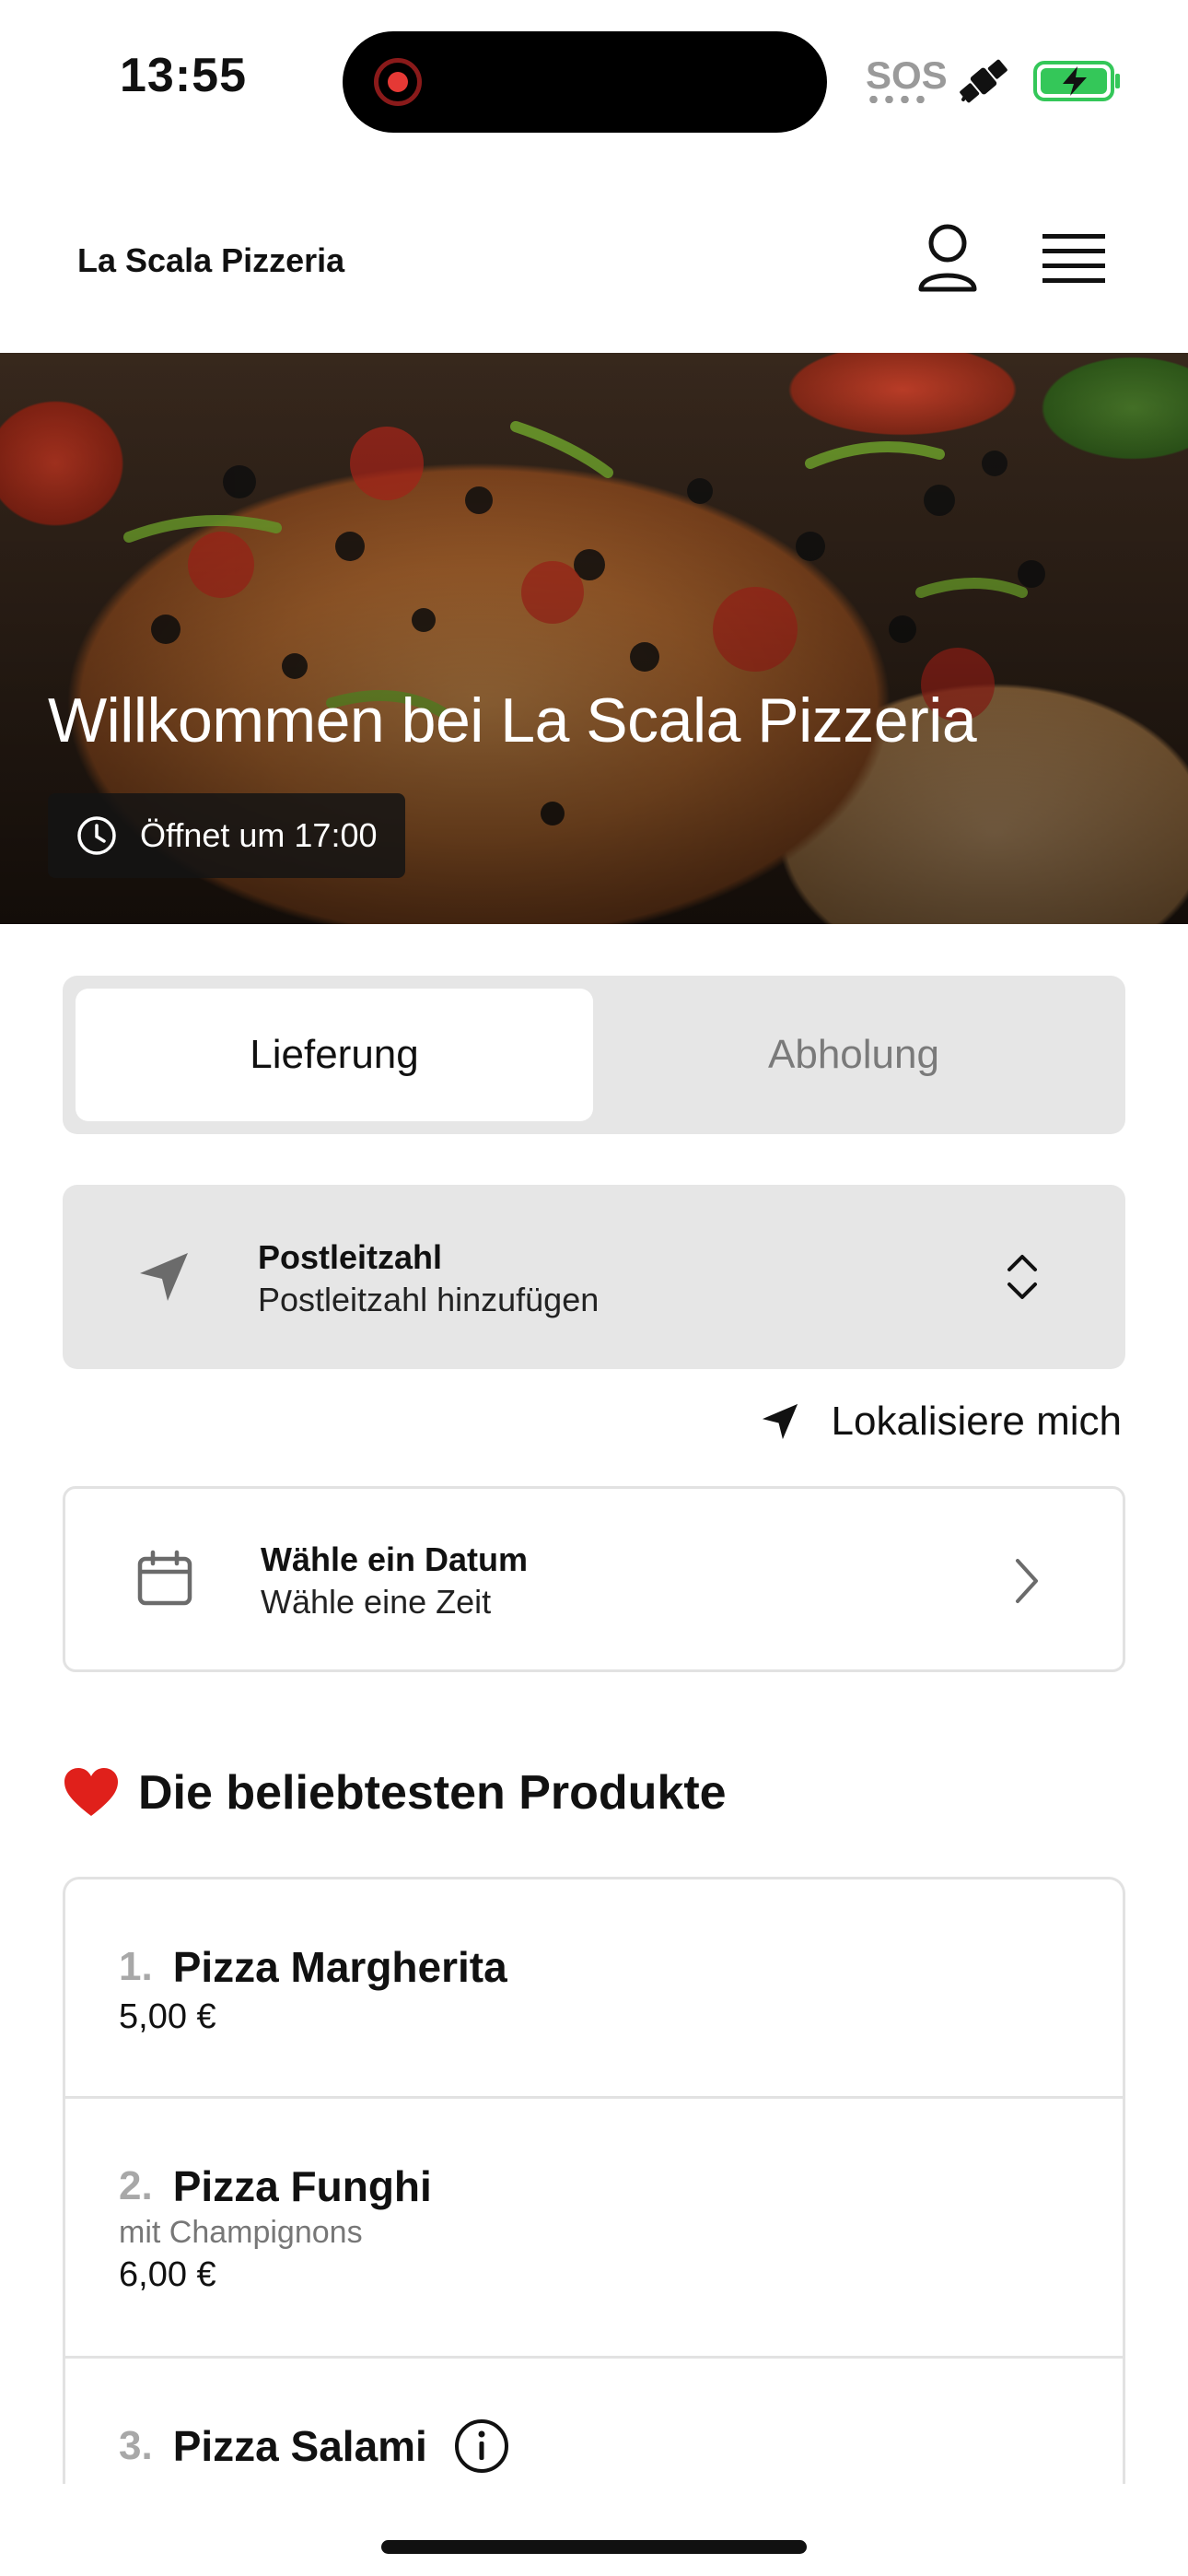 Image resolution: width=1188 pixels, height=2576 pixels. I want to click on sos-indicator: SOS, so click(907, 75).